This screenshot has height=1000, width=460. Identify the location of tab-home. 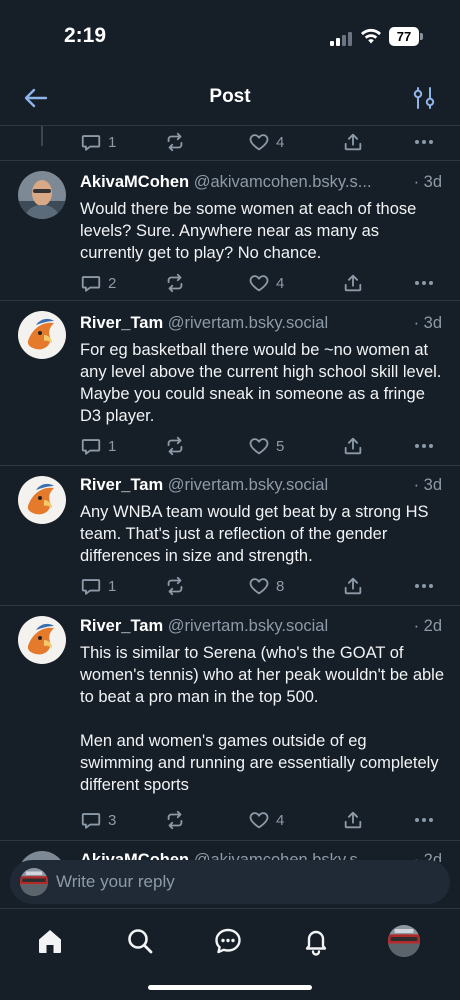
(50, 941).